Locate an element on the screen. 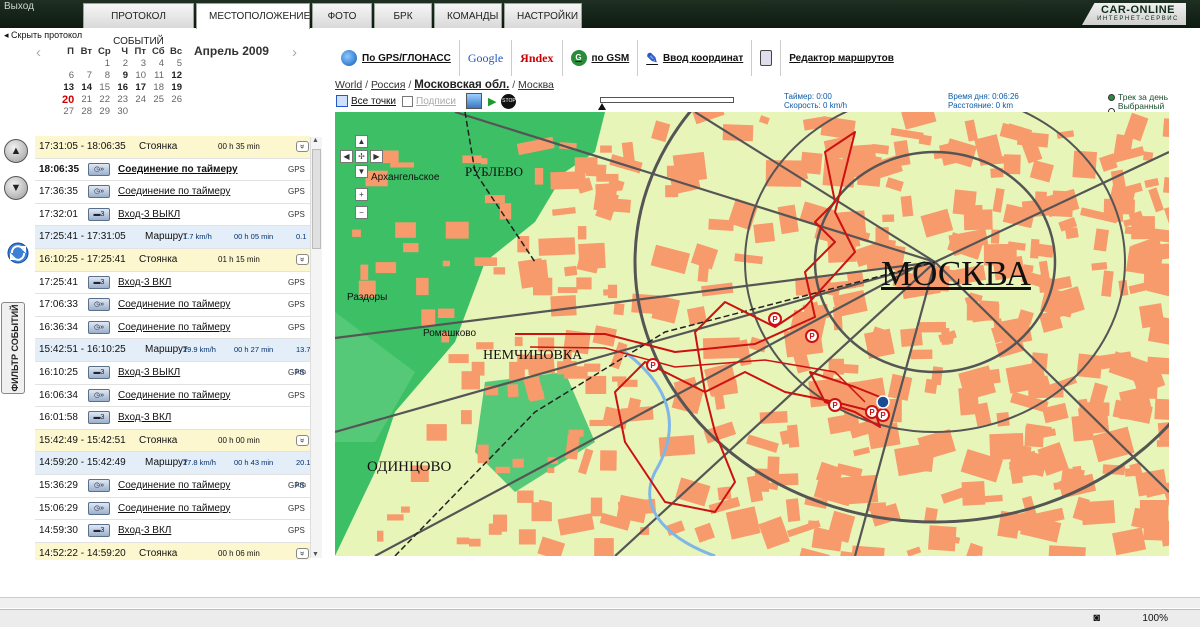  all-points-link: Все точки is located at coordinates (373, 101).